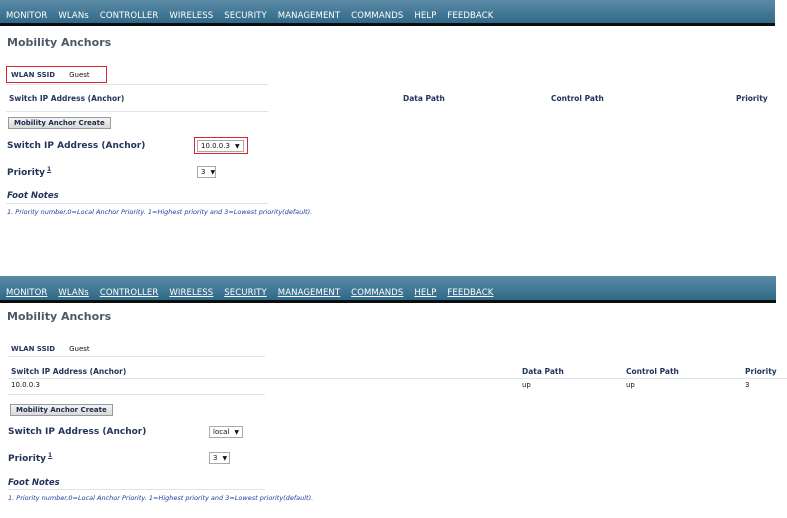 This screenshot has height=518, width=787. Describe the element at coordinates (526, 385) in the screenshot. I see `row-data-path: up` at that location.